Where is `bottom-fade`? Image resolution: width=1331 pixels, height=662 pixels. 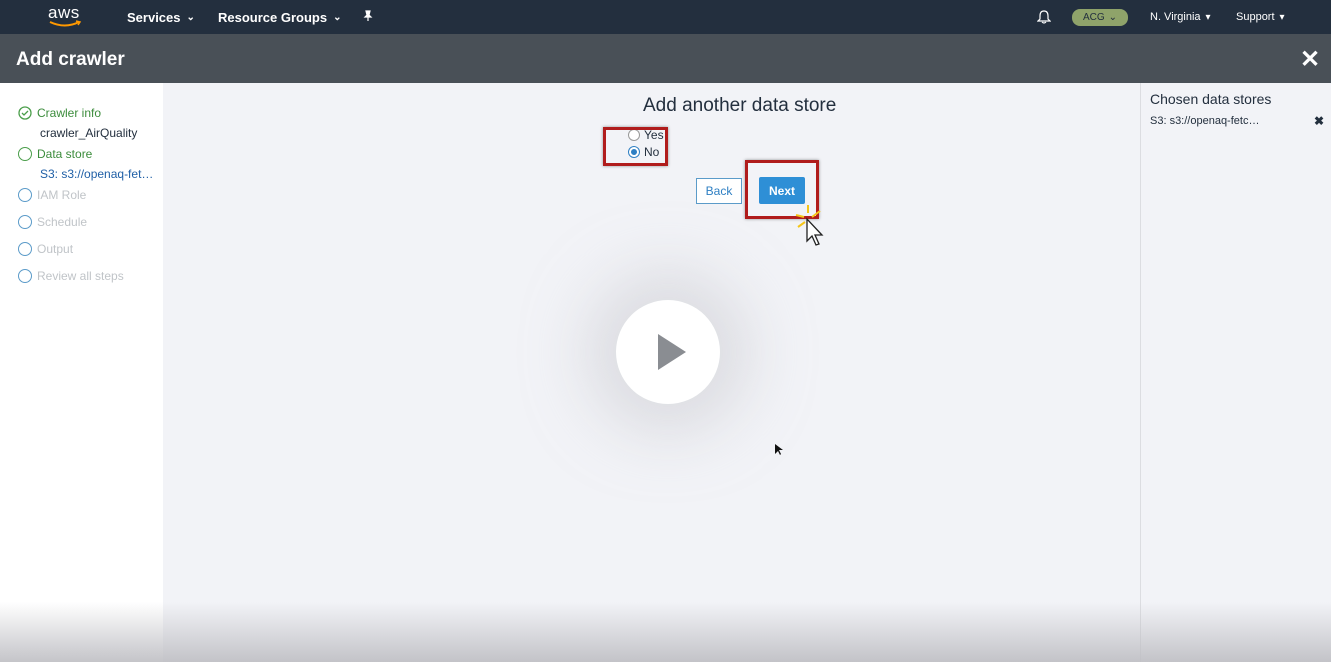 bottom-fade is located at coordinates (665, 632).